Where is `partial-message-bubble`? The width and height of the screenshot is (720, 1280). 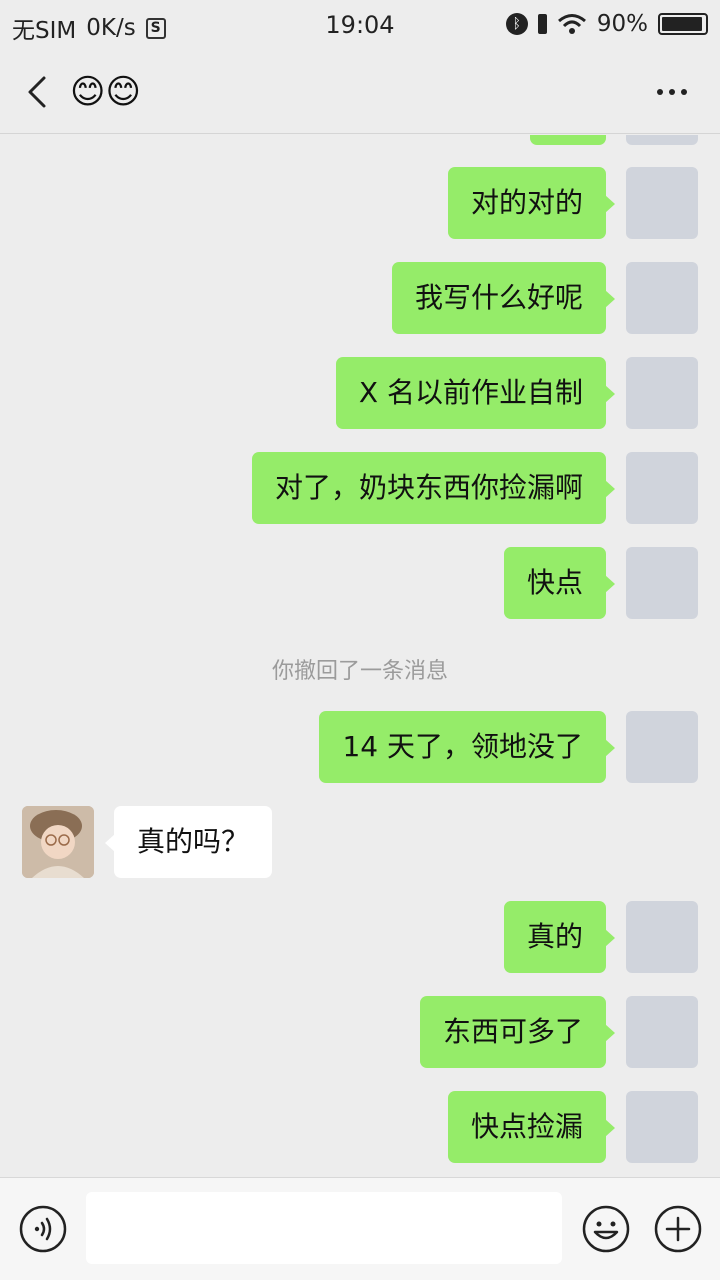 partial-message-bubble is located at coordinates (568, 140).